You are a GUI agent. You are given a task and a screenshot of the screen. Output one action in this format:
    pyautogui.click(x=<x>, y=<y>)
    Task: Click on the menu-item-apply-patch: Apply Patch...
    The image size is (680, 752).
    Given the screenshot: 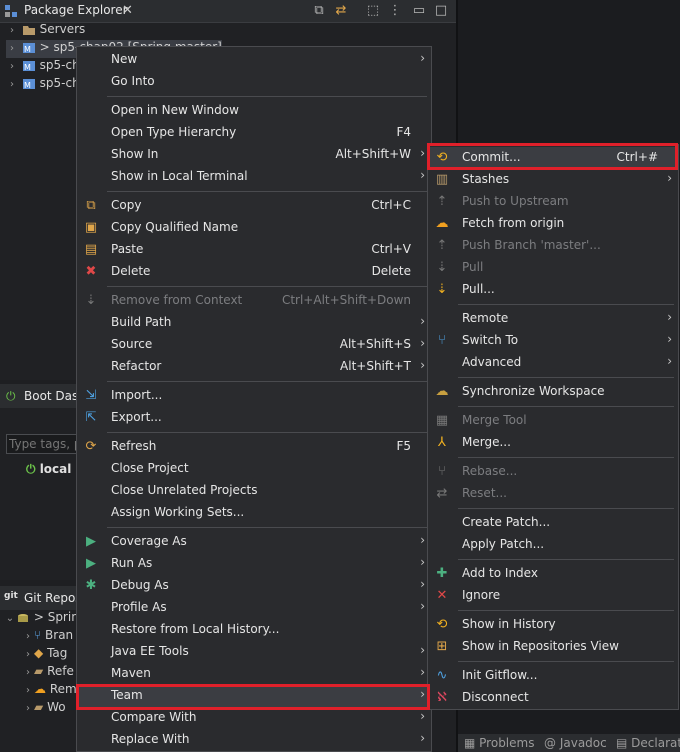 What is the action you would take?
    pyautogui.click(x=553, y=545)
    